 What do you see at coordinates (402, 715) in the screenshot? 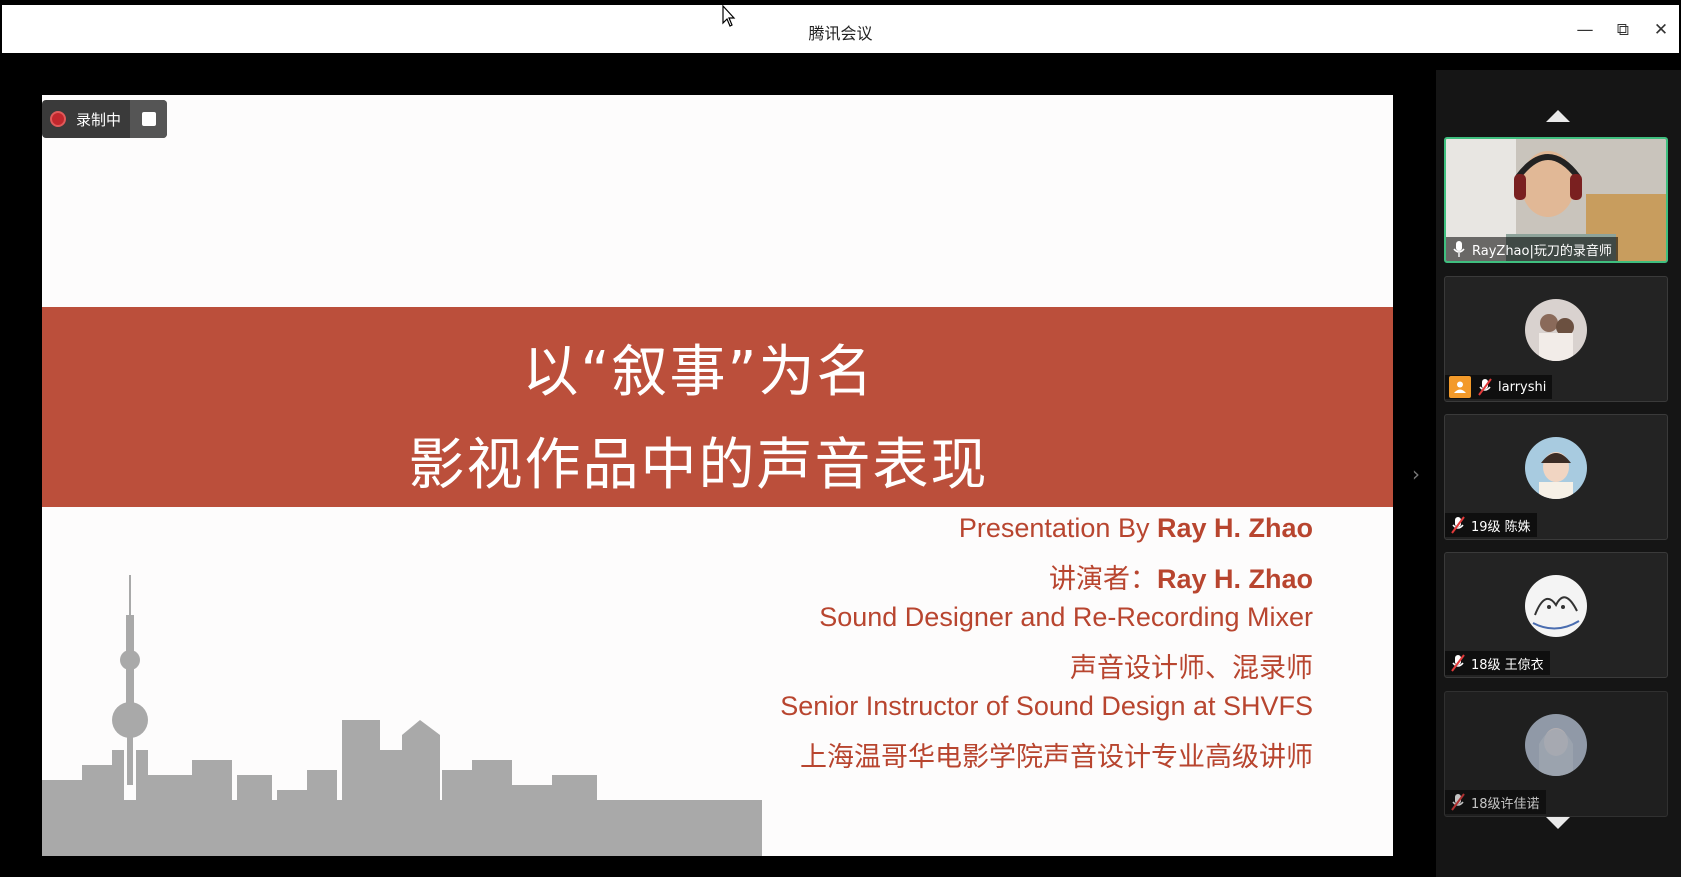
I see `city-skyline-illustration` at bounding box center [402, 715].